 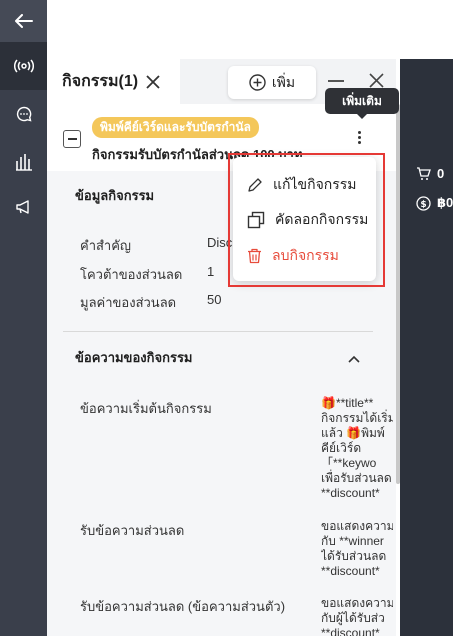 I want to click on plus-circle-icon, so click(x=257, y=82).